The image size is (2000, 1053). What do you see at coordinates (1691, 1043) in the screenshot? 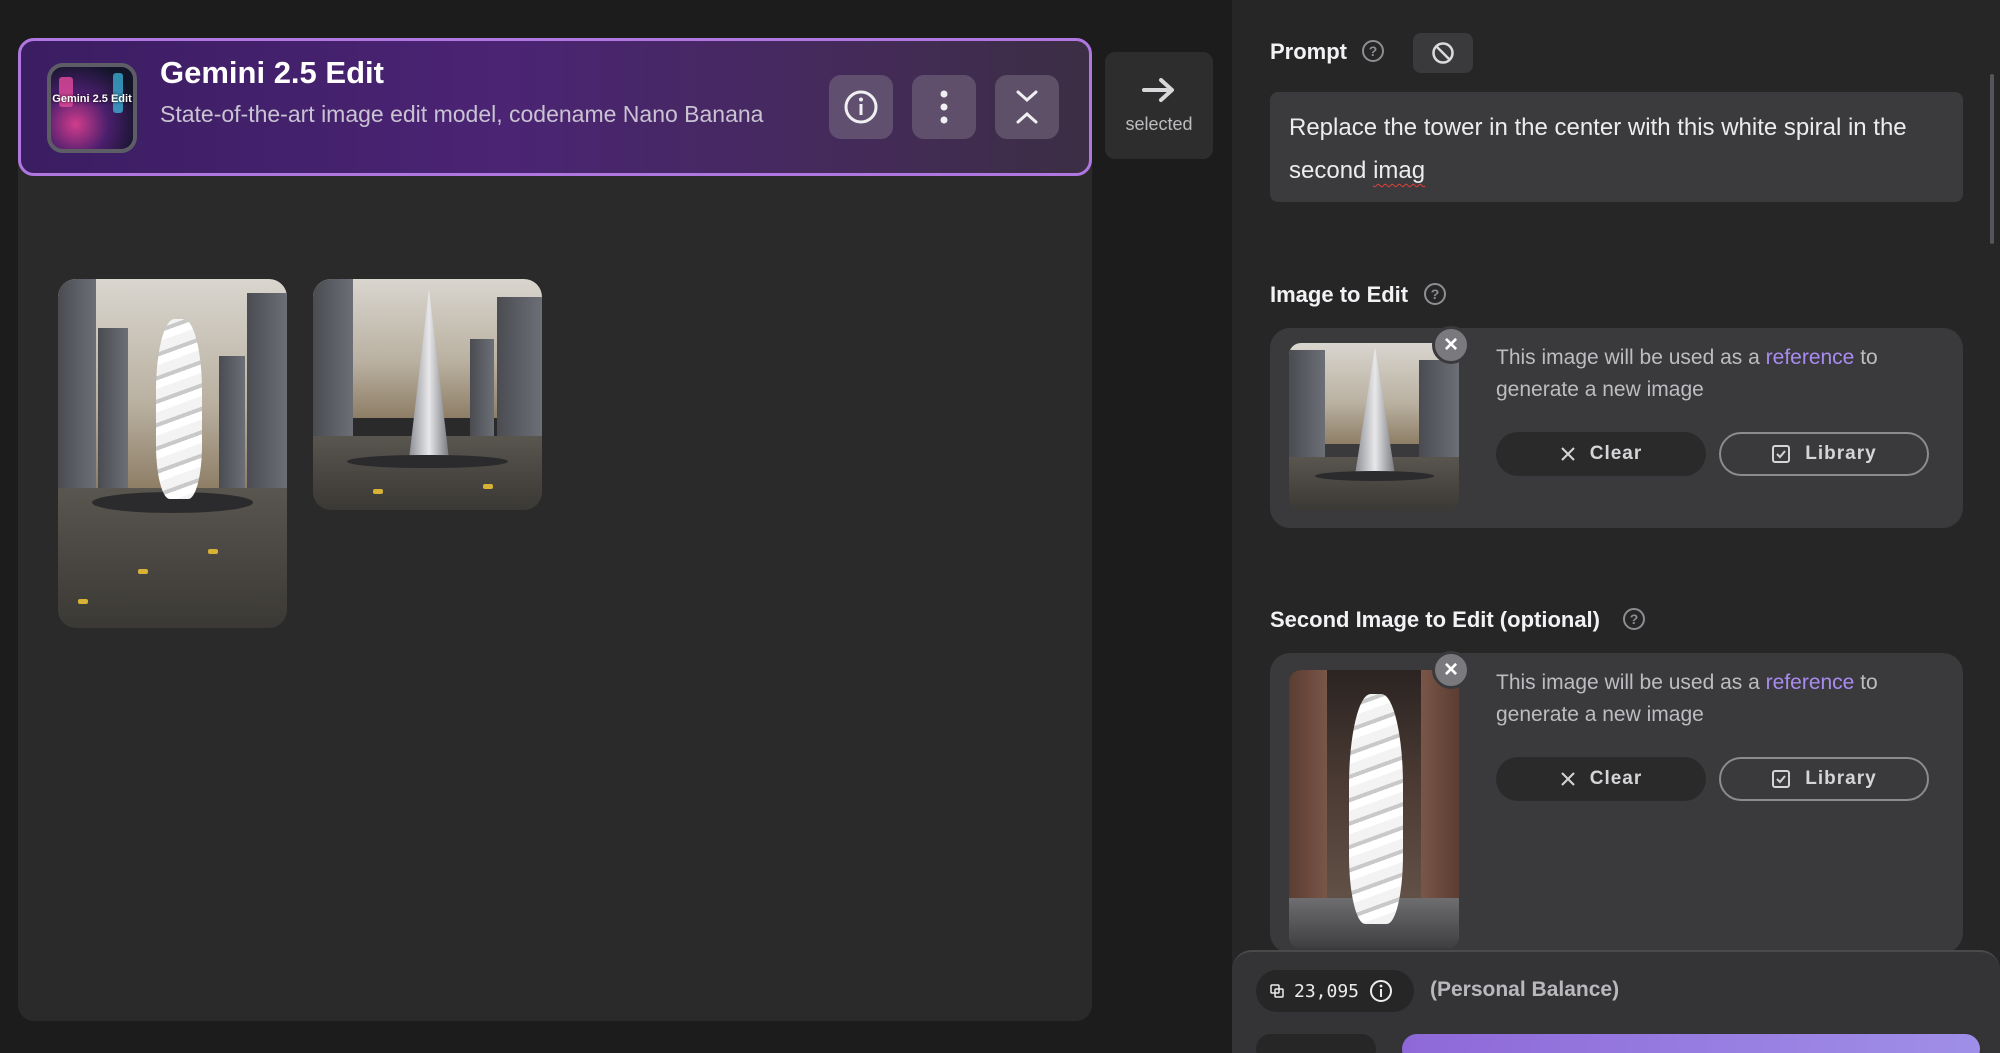
I see `generate-button` at bounding box center [1691, 1043].